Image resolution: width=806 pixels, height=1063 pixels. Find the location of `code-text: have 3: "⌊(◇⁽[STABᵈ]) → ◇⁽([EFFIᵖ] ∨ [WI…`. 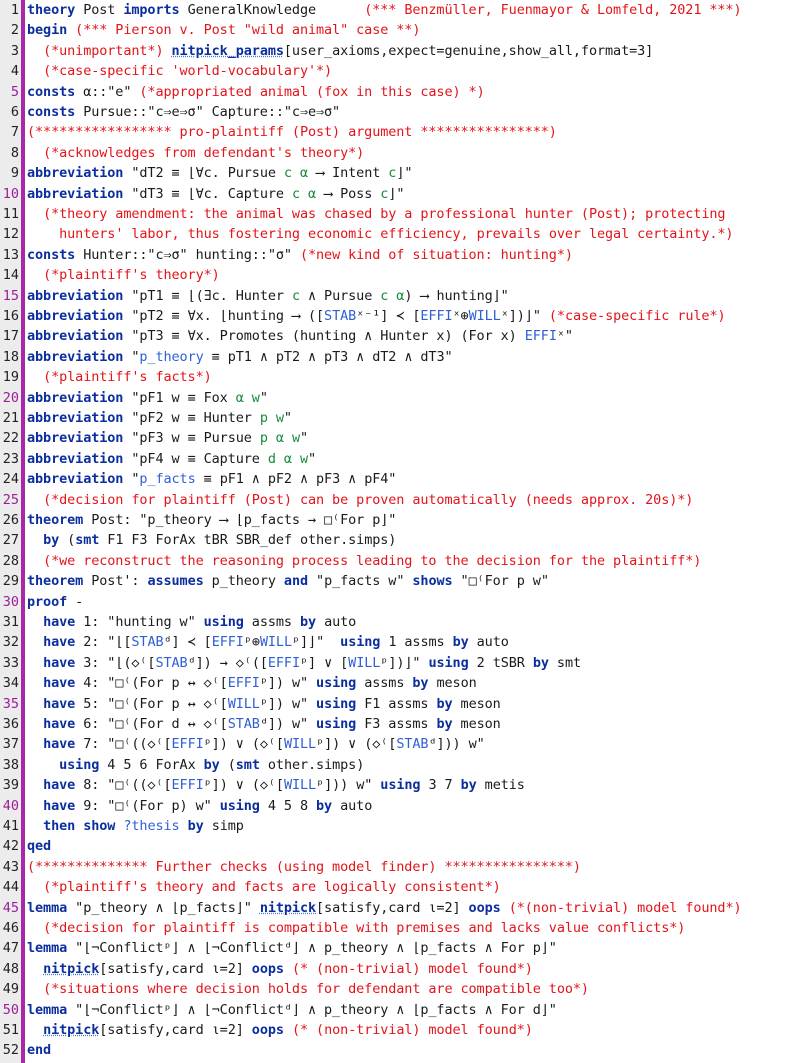

code-text: have 3: "⌊(◇⁽[STABᵈ]) → ◇⁽([EFFIᵖ] ∨ [WI… is located at coordinates (304, 663).